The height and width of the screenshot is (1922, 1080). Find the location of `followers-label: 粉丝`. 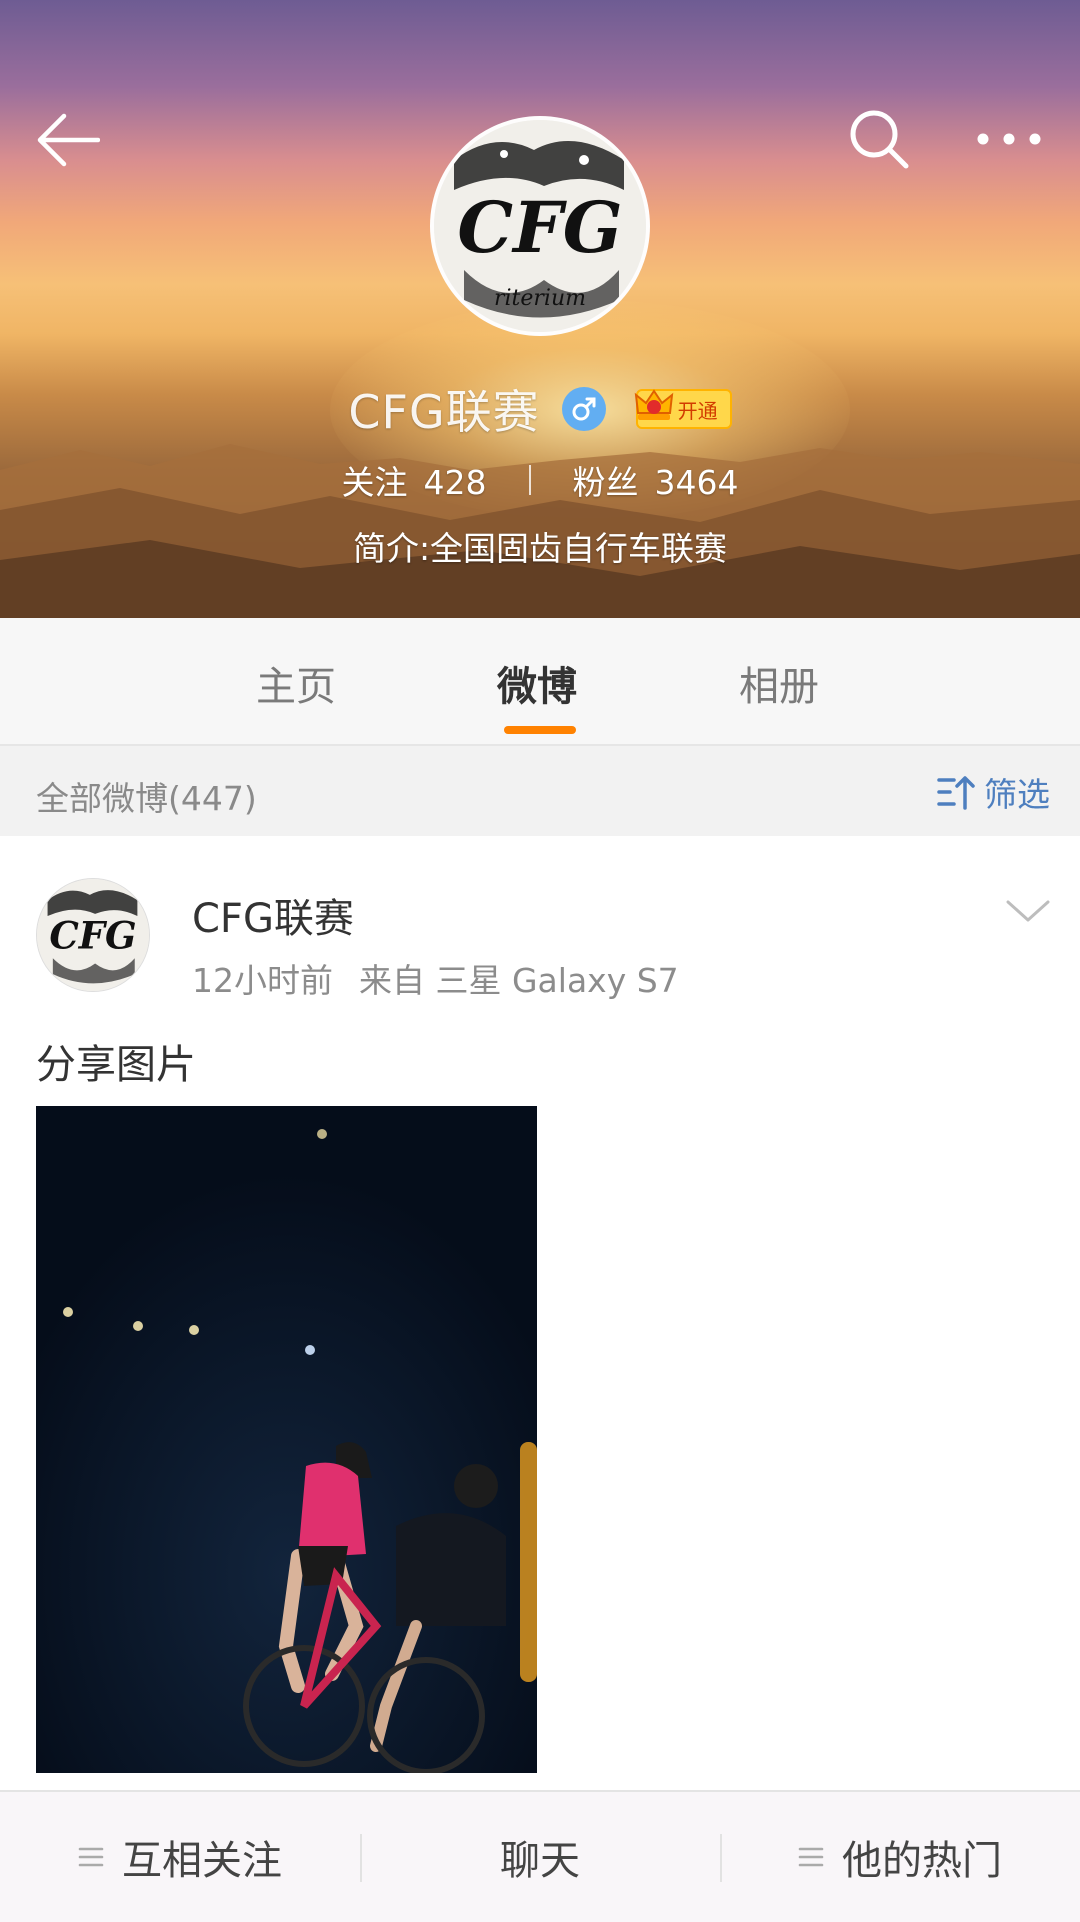

followers-label: 粉丝 is located at coordinates (605, 482).